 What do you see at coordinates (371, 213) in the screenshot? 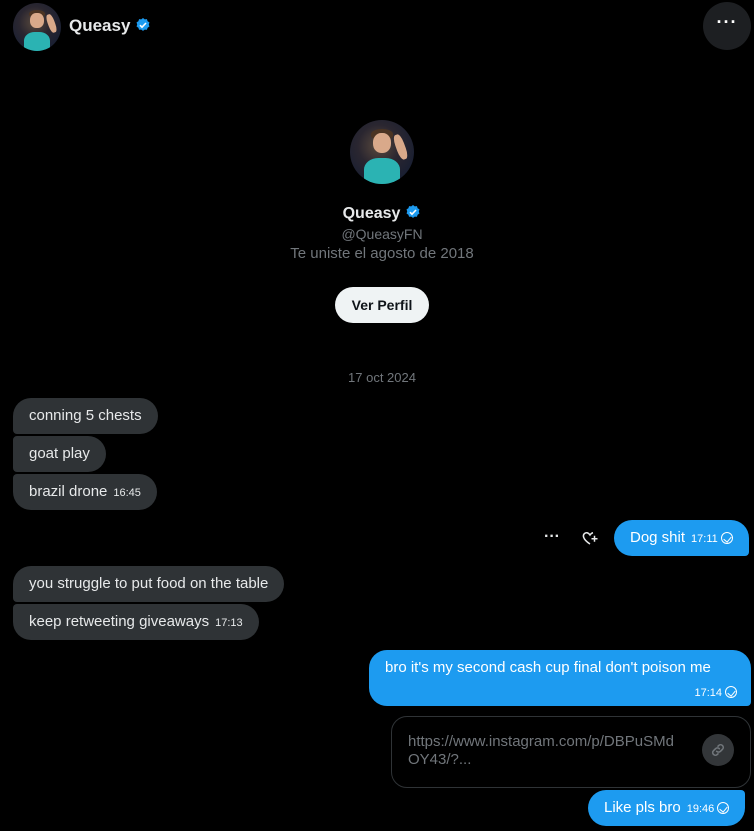
I see `profile-name-text: Queasy` at bounding box center [371, 213].